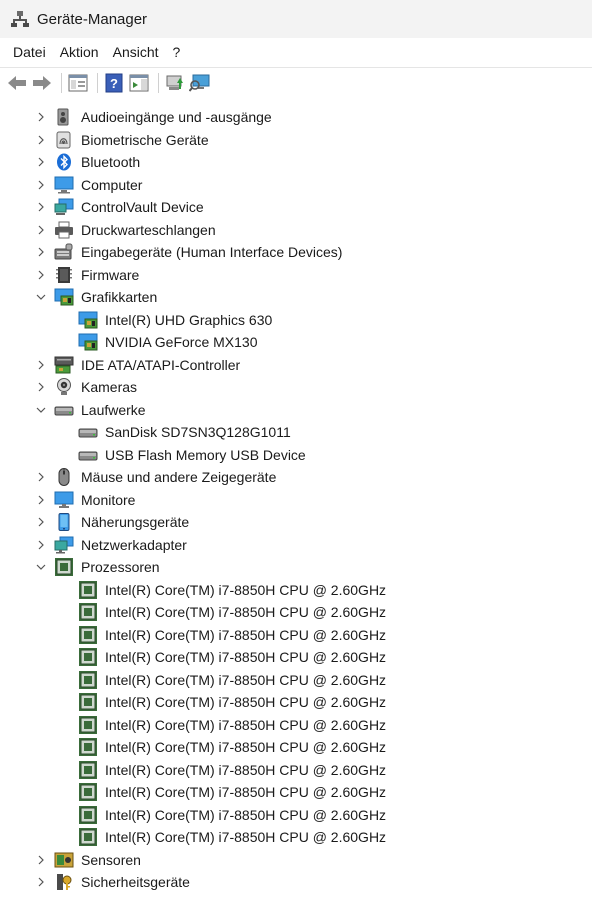 The image size is (592, 898). What do you see at coordinates (295, 410) in the screenshot?
I see `tree-category: Laufwerke` at bounding box center [295, 410].